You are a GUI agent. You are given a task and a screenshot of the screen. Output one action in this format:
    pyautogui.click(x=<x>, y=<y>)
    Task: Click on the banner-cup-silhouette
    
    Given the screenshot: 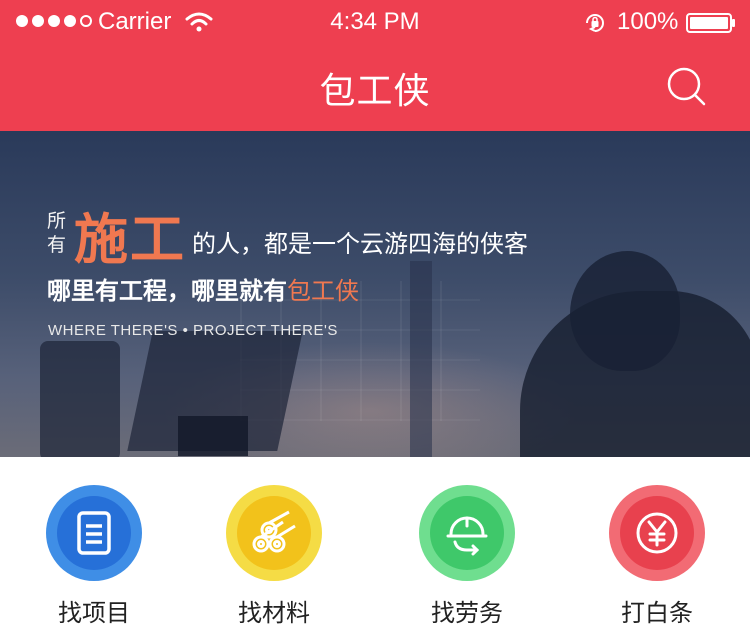 What is the action you would take?
    pyautogui.click(x=213, y=436)
    